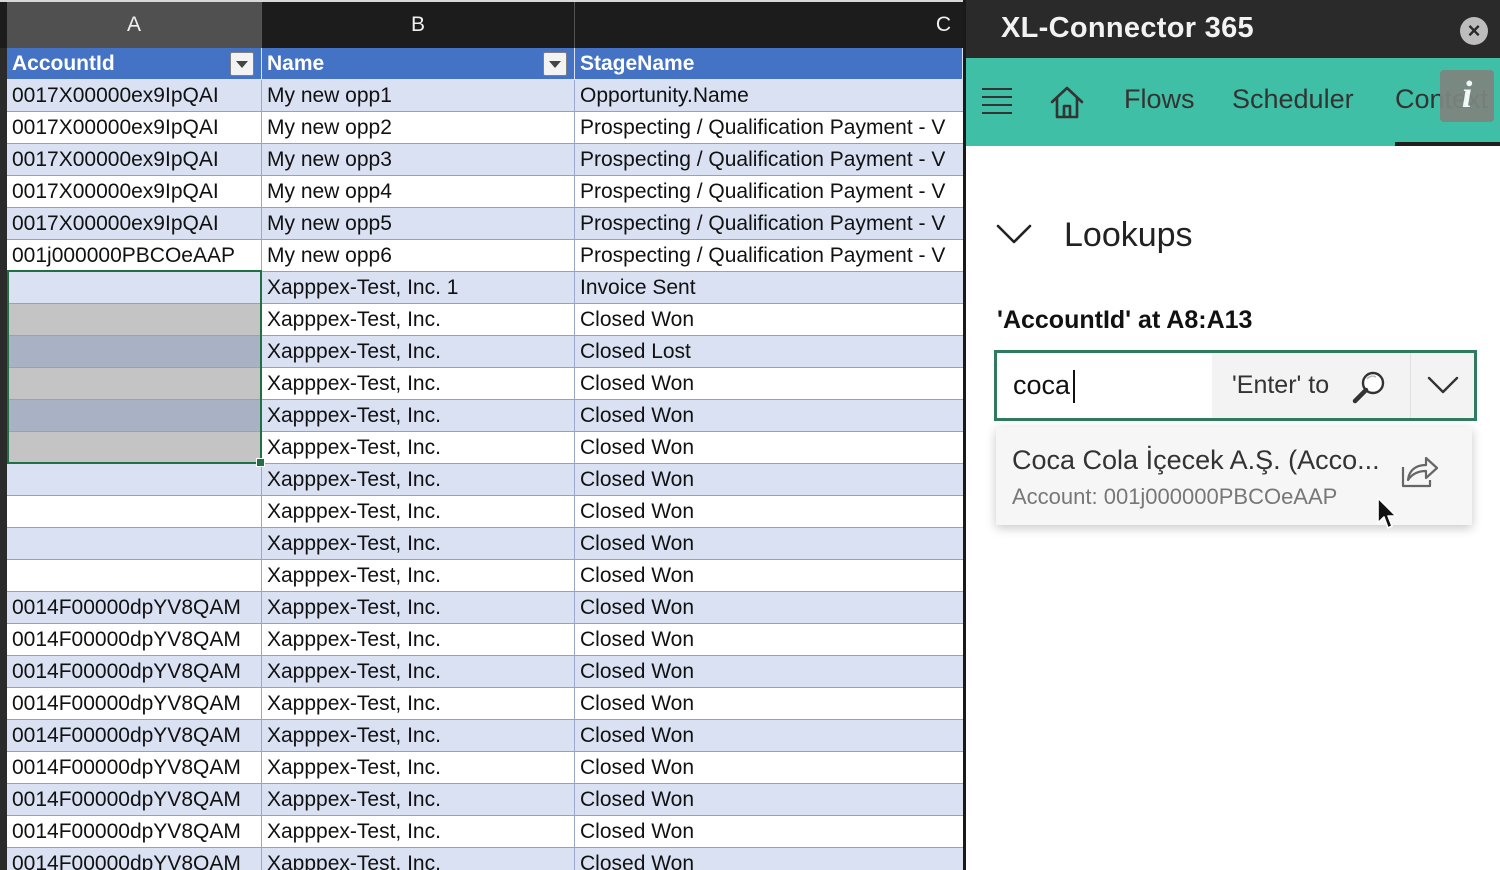 The width and height of the screenshot is (1500, 870). What do you see at coordinates (418, 96) in the screenshot?
I see `cell-name: My new opp1` at bounding box center [418, 96].